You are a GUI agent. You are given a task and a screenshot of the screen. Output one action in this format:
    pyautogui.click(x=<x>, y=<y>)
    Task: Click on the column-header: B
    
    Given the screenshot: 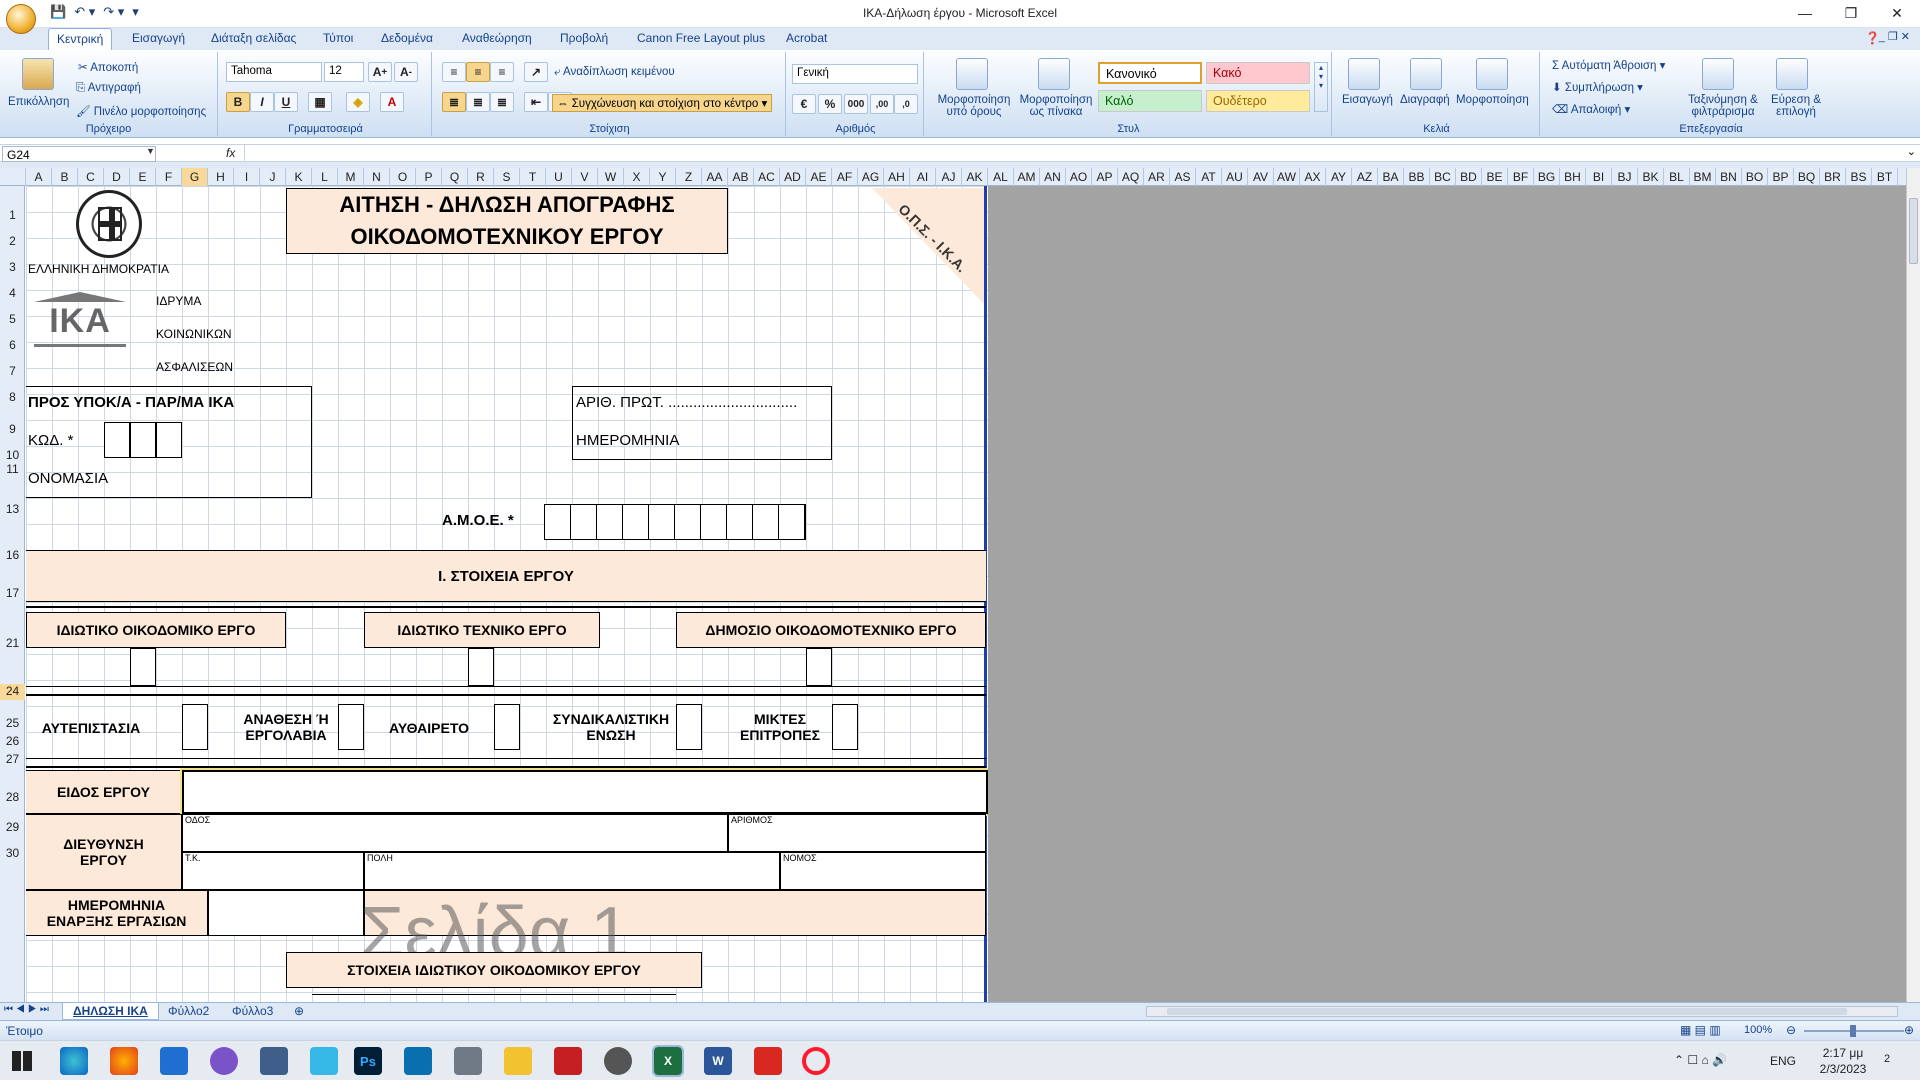 What is the action you would take?
    pyautogui.click(x=65, y=177)
    